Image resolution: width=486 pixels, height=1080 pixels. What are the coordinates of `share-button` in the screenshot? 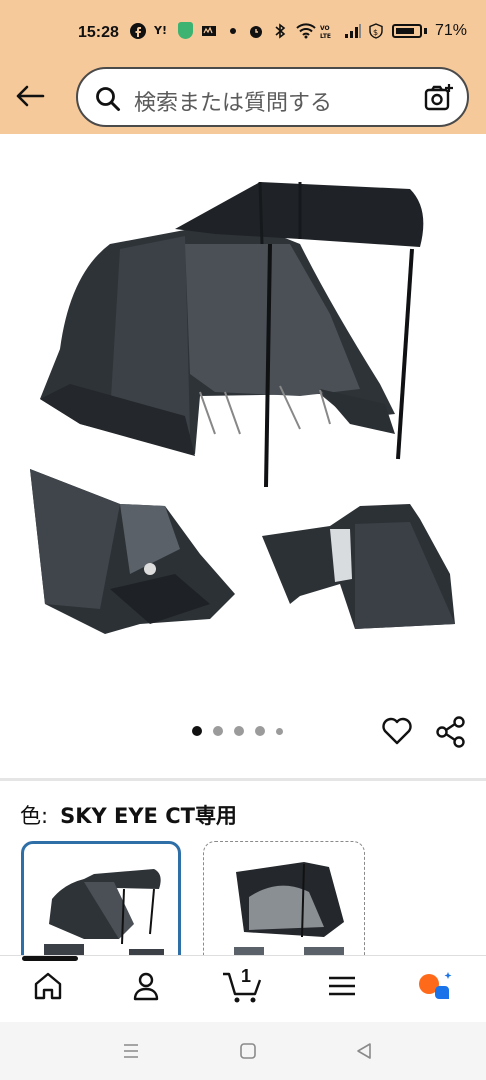 It's located at (451, 732).